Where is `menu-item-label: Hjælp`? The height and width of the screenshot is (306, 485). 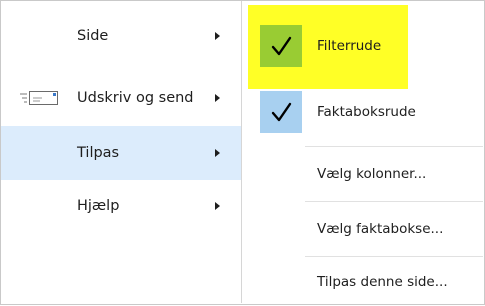
menu-item-label: Hjælp is located at coordinates (98, 206).